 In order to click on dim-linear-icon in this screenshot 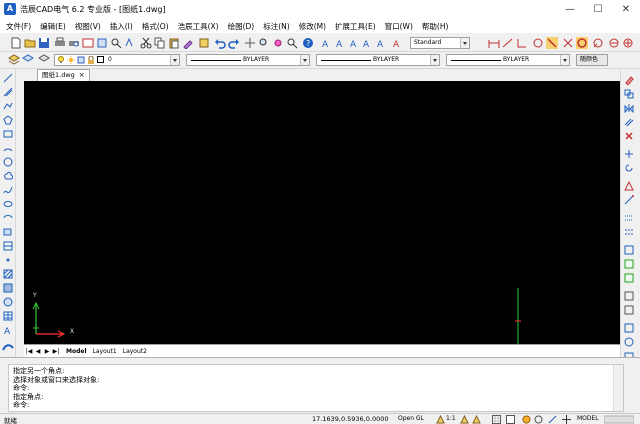, I will do `click(494, 43)`.